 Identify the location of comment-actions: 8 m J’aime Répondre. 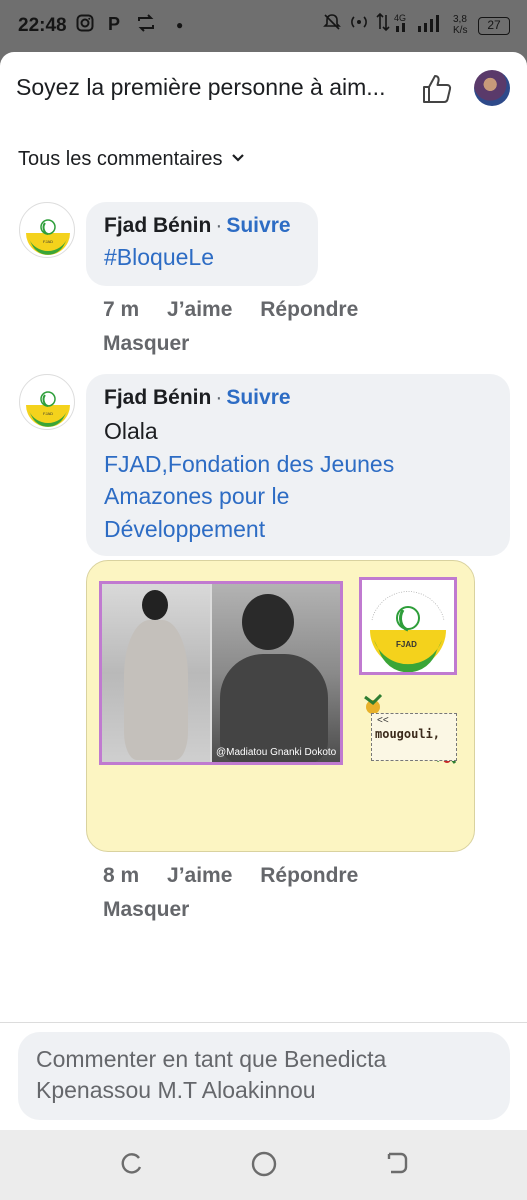
(241, 876).